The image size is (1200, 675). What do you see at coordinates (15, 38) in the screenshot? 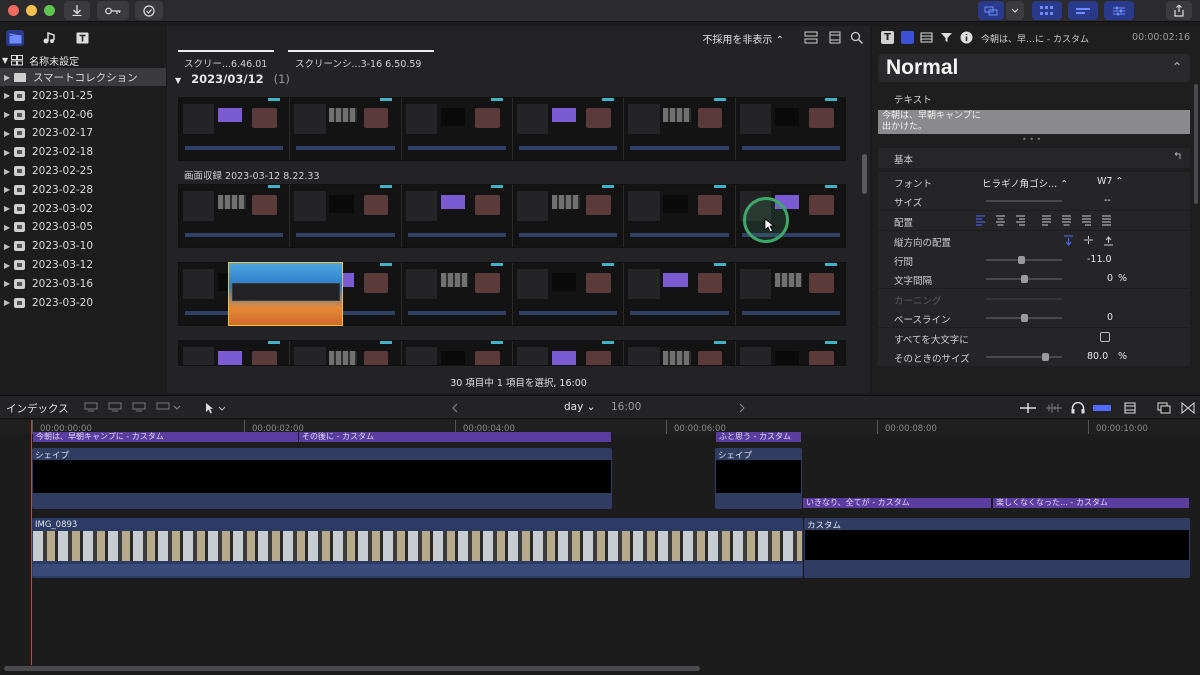
I see `tab-libraries` at bounding box center [15, 38].